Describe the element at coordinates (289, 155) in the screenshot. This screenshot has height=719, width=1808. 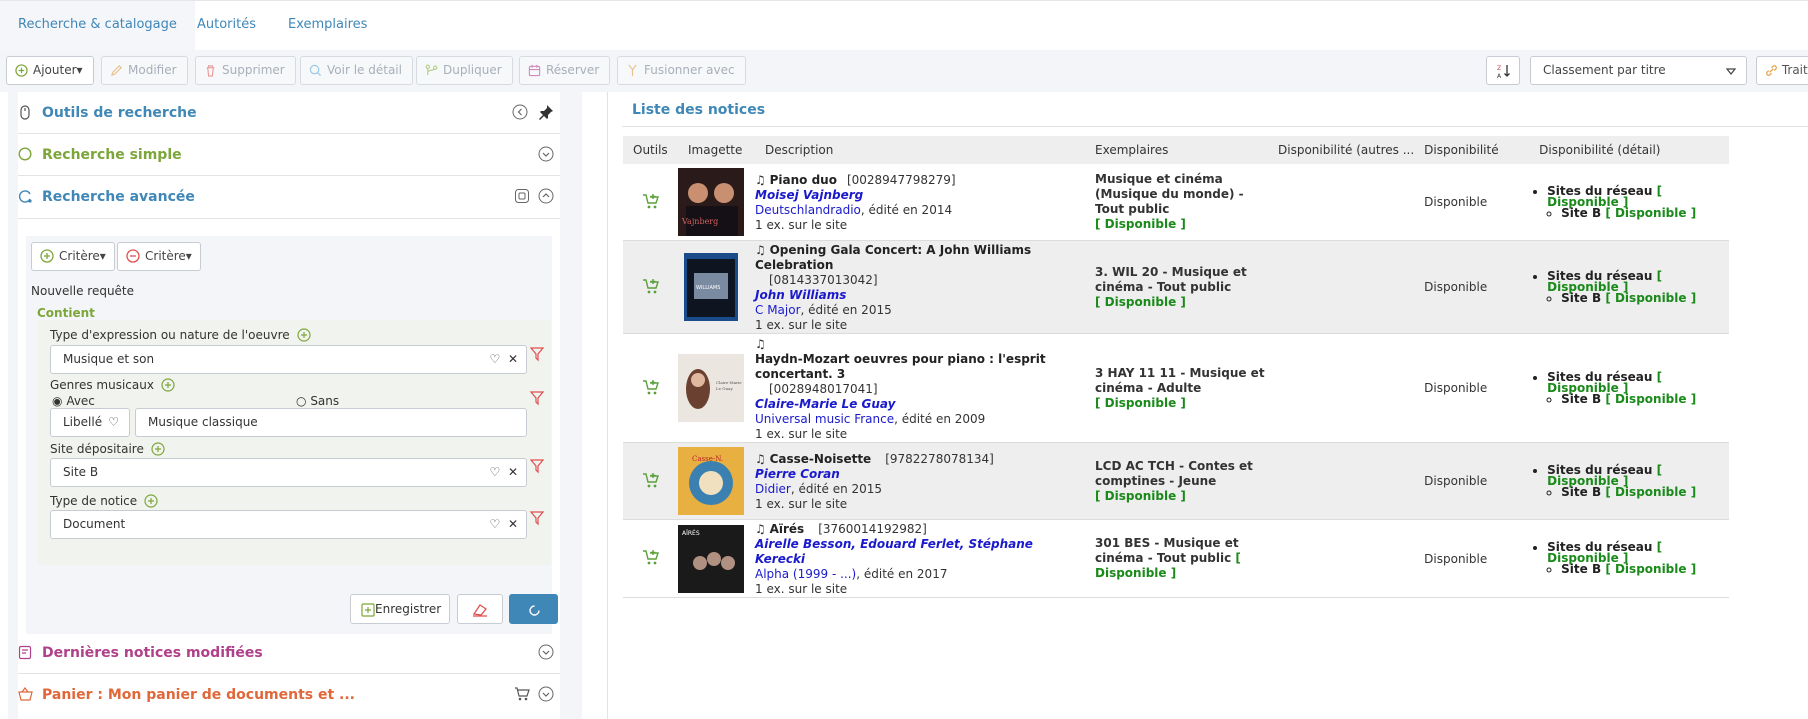
I see `simple-search-header: Recherche simple` at that location.